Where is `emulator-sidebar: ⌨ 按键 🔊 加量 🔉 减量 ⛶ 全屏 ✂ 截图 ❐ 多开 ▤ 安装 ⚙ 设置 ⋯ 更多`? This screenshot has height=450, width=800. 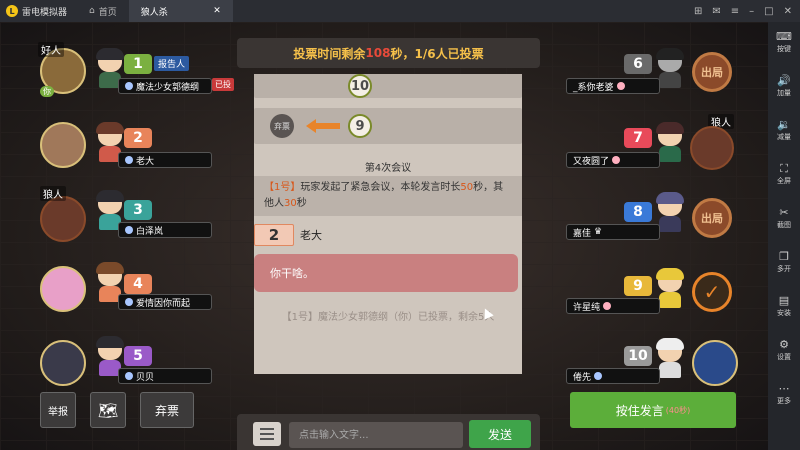
emulator-sidebar: ⌨ 按键 🔊 加量 🔉 减量 ⛶ 全屏 ✂ 截图 ❐ 多开 ▤ 安装 ⚙ 设置 ⋯ 更多 is located at coordinates (784, 236).